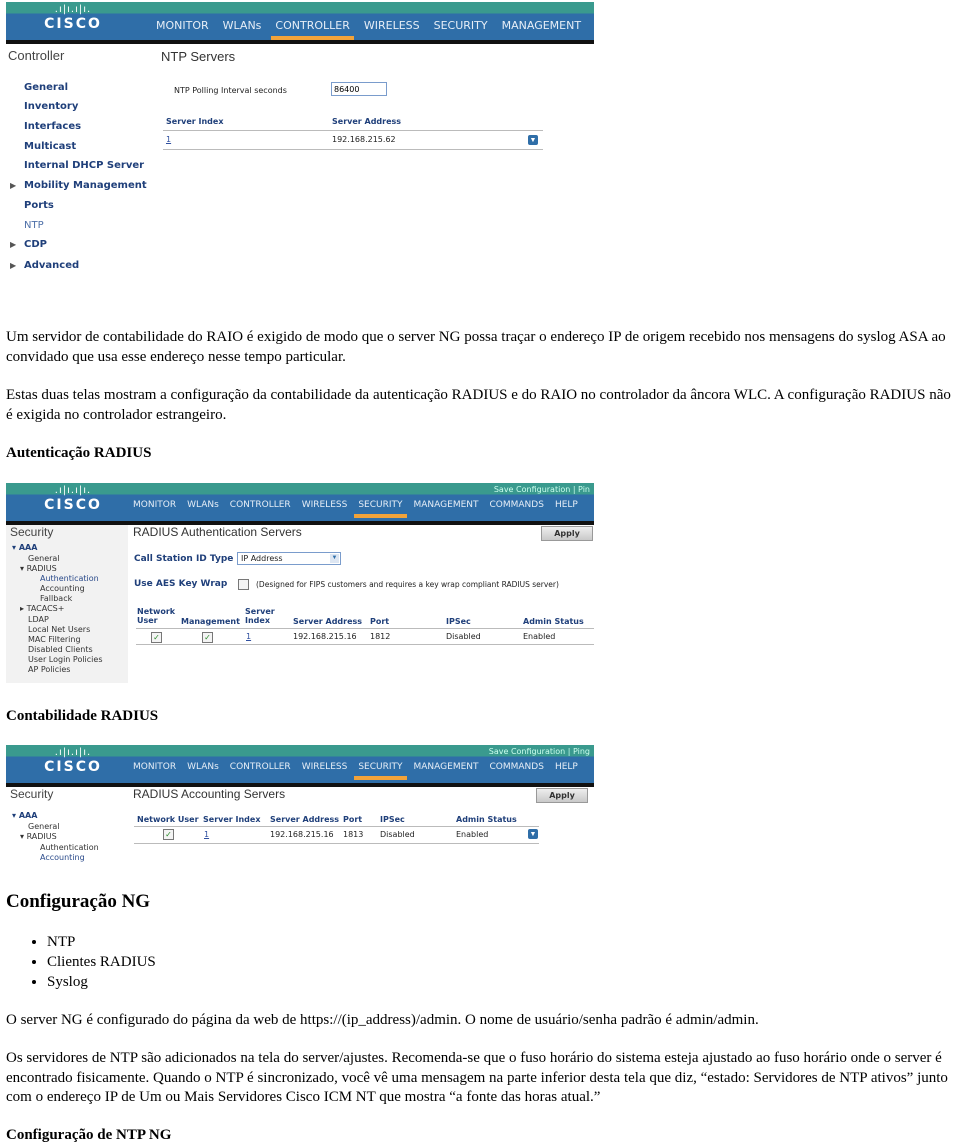 This screenshot has width=960, height=1148. I want to click on sidebar-item-local-net-users: Local Net Users, so click(59, 629).